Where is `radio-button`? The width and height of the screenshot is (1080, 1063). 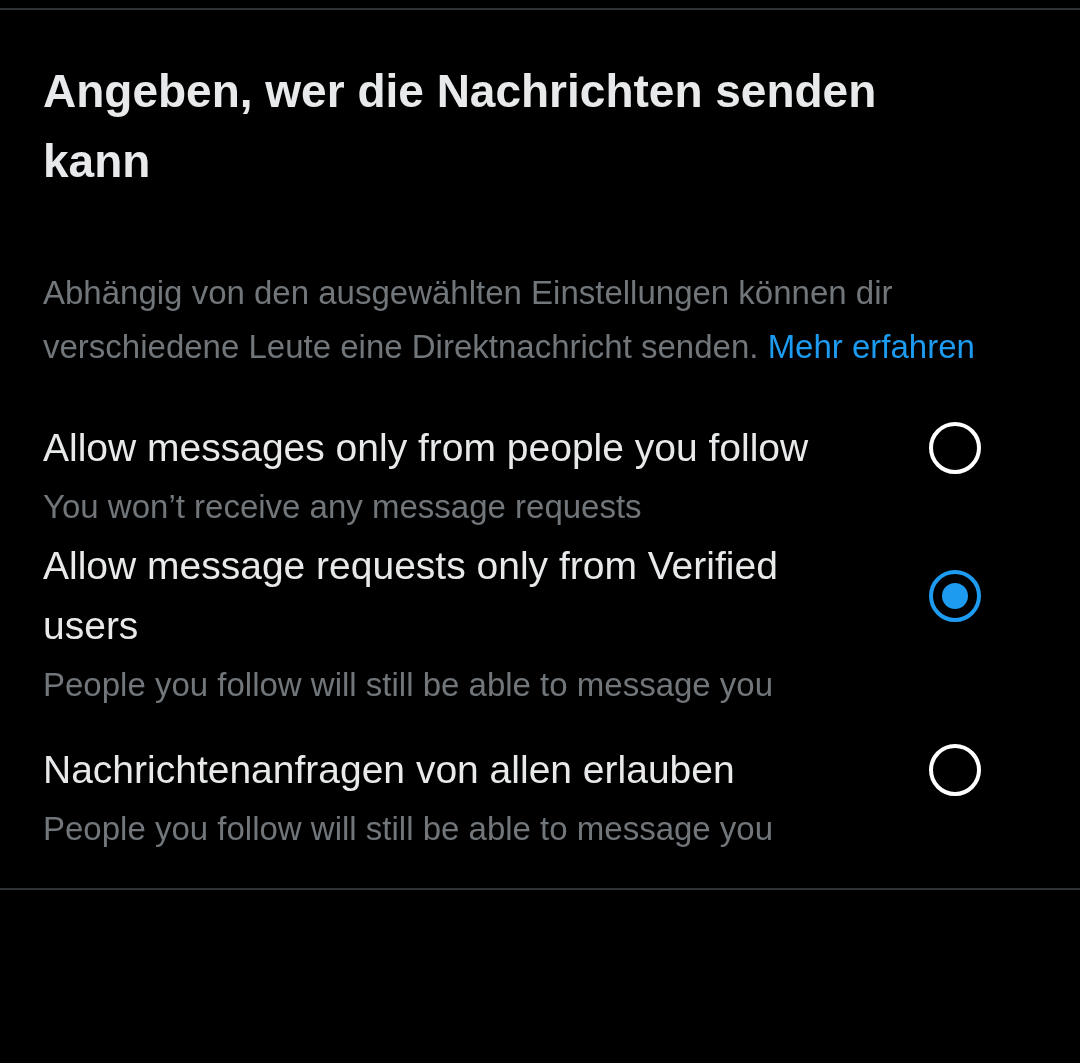
radio-button is located at coordinates (955, 596).